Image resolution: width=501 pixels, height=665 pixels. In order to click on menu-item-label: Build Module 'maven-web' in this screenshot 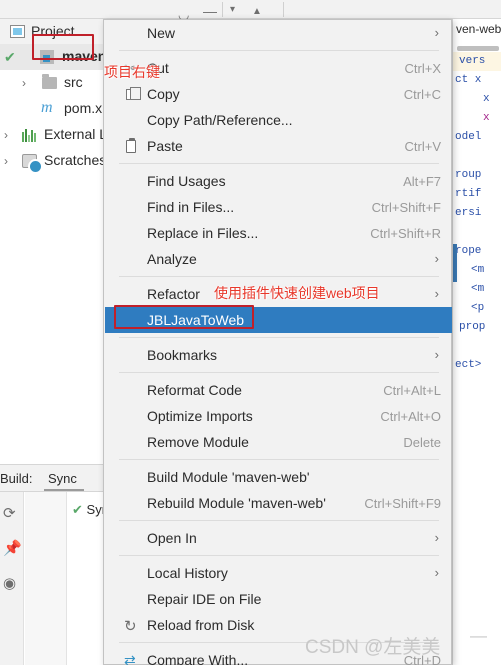, I will do `click(228, 477)`.